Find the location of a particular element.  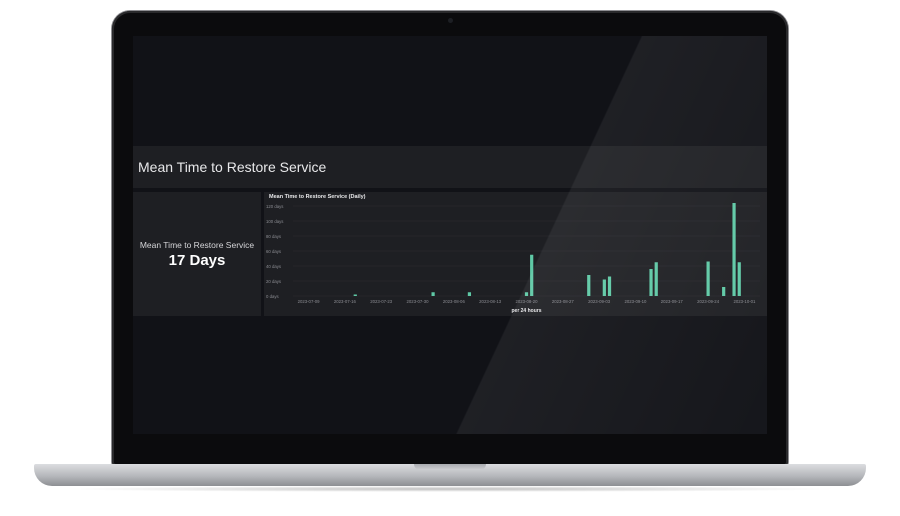

stat-label: Mean Time to Restore Service is located at coordinates (197, 244).